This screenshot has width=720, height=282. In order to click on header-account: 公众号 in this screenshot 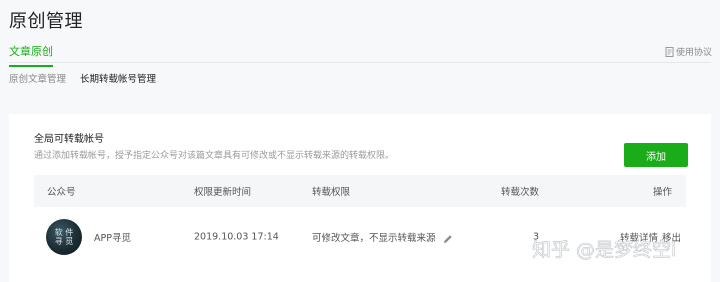, I will do `click(61, 192)`.